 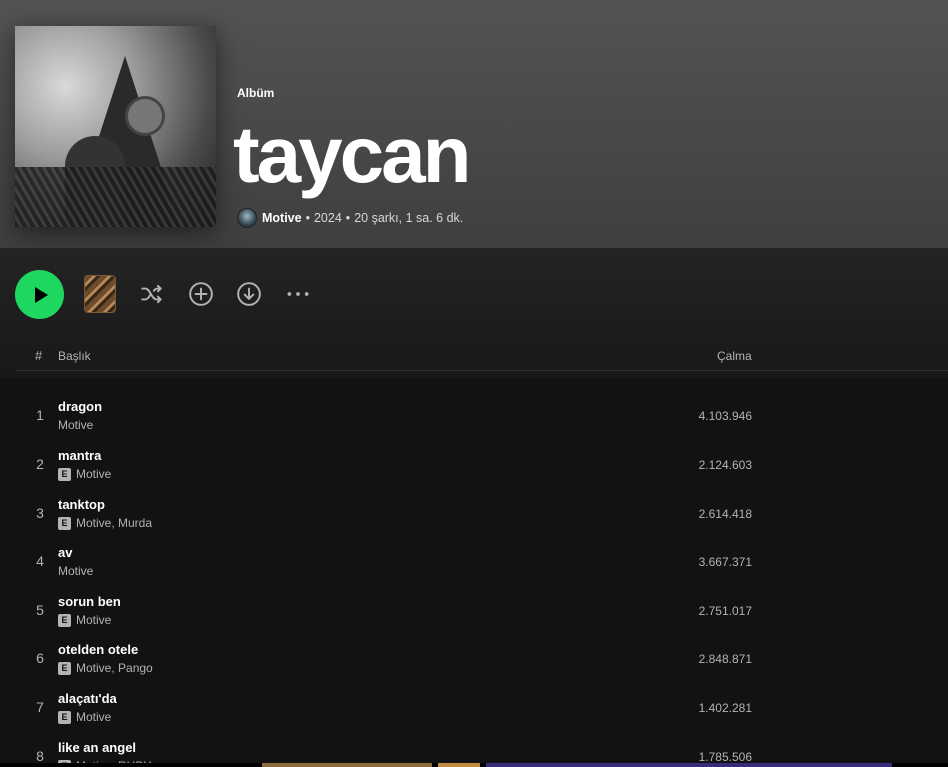 I want to click on track-title: tanktop, so click(x=81, y=504).